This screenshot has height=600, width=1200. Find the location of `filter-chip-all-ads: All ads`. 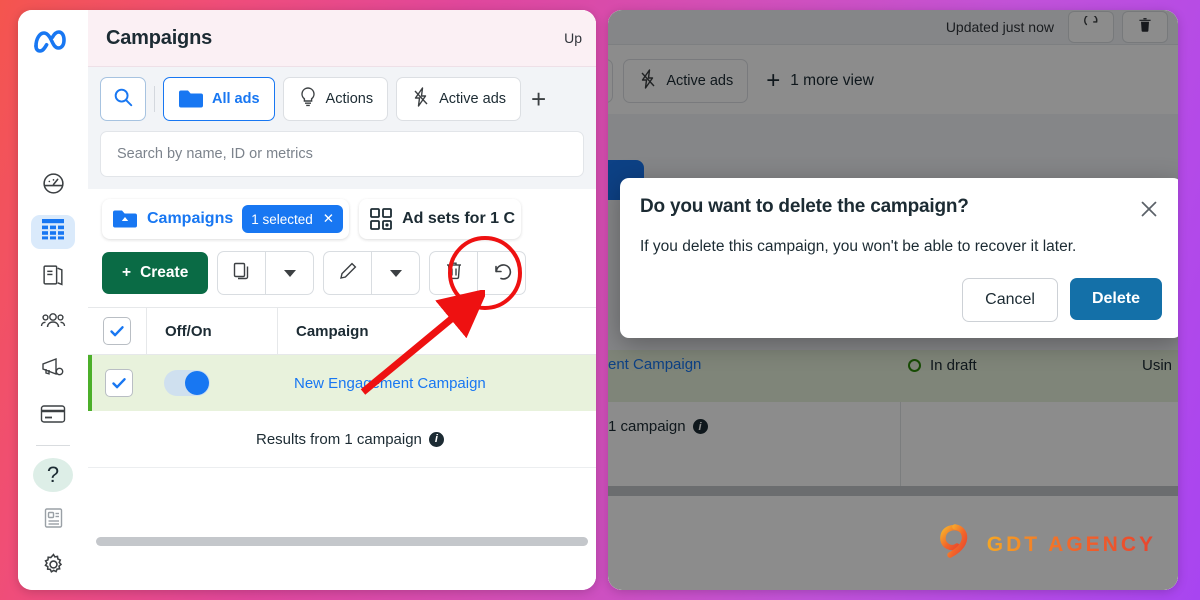

filter-chip-all-ads: All ads is located at coordinates (219, 99).